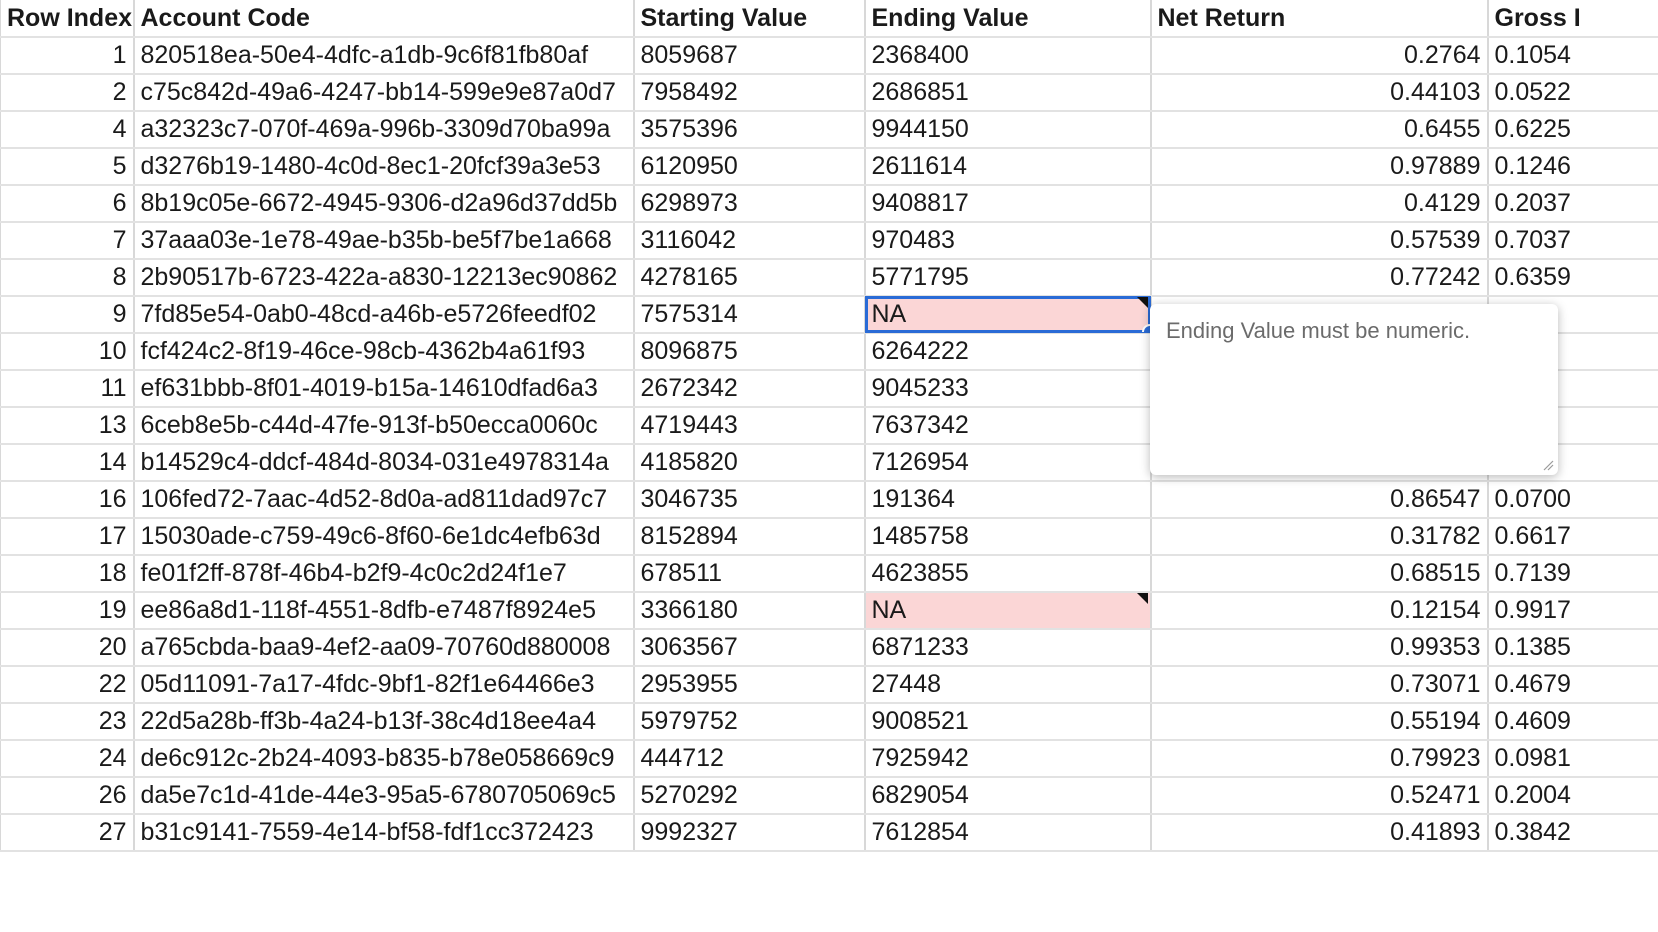  I want to click on row-index-cell: 4, so click(67, 130).